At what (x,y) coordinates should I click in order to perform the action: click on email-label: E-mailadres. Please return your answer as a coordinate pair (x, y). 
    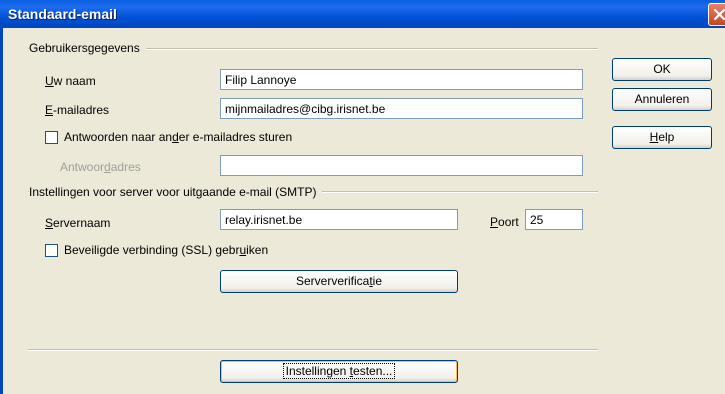
    Looking at the image, I should click on (77, 110).